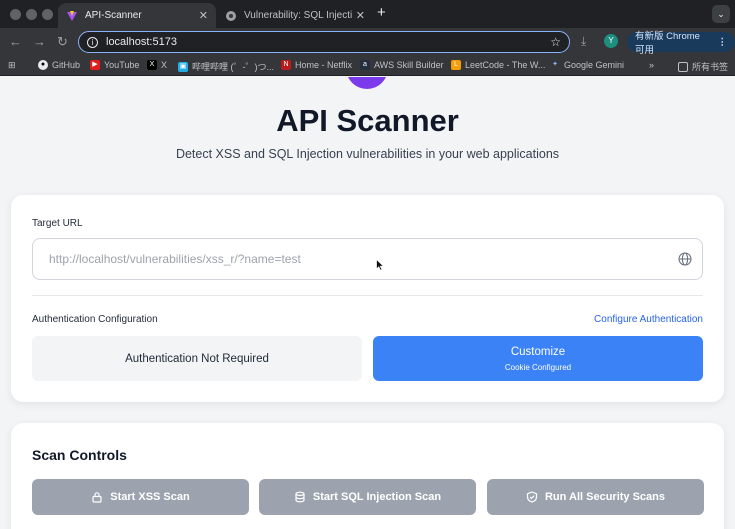 This screenshot has width=735, height=529. Describe the element at coordinates (12, 65) in the screenshot. I see `apps-grid-icon: ⊞` at that location.